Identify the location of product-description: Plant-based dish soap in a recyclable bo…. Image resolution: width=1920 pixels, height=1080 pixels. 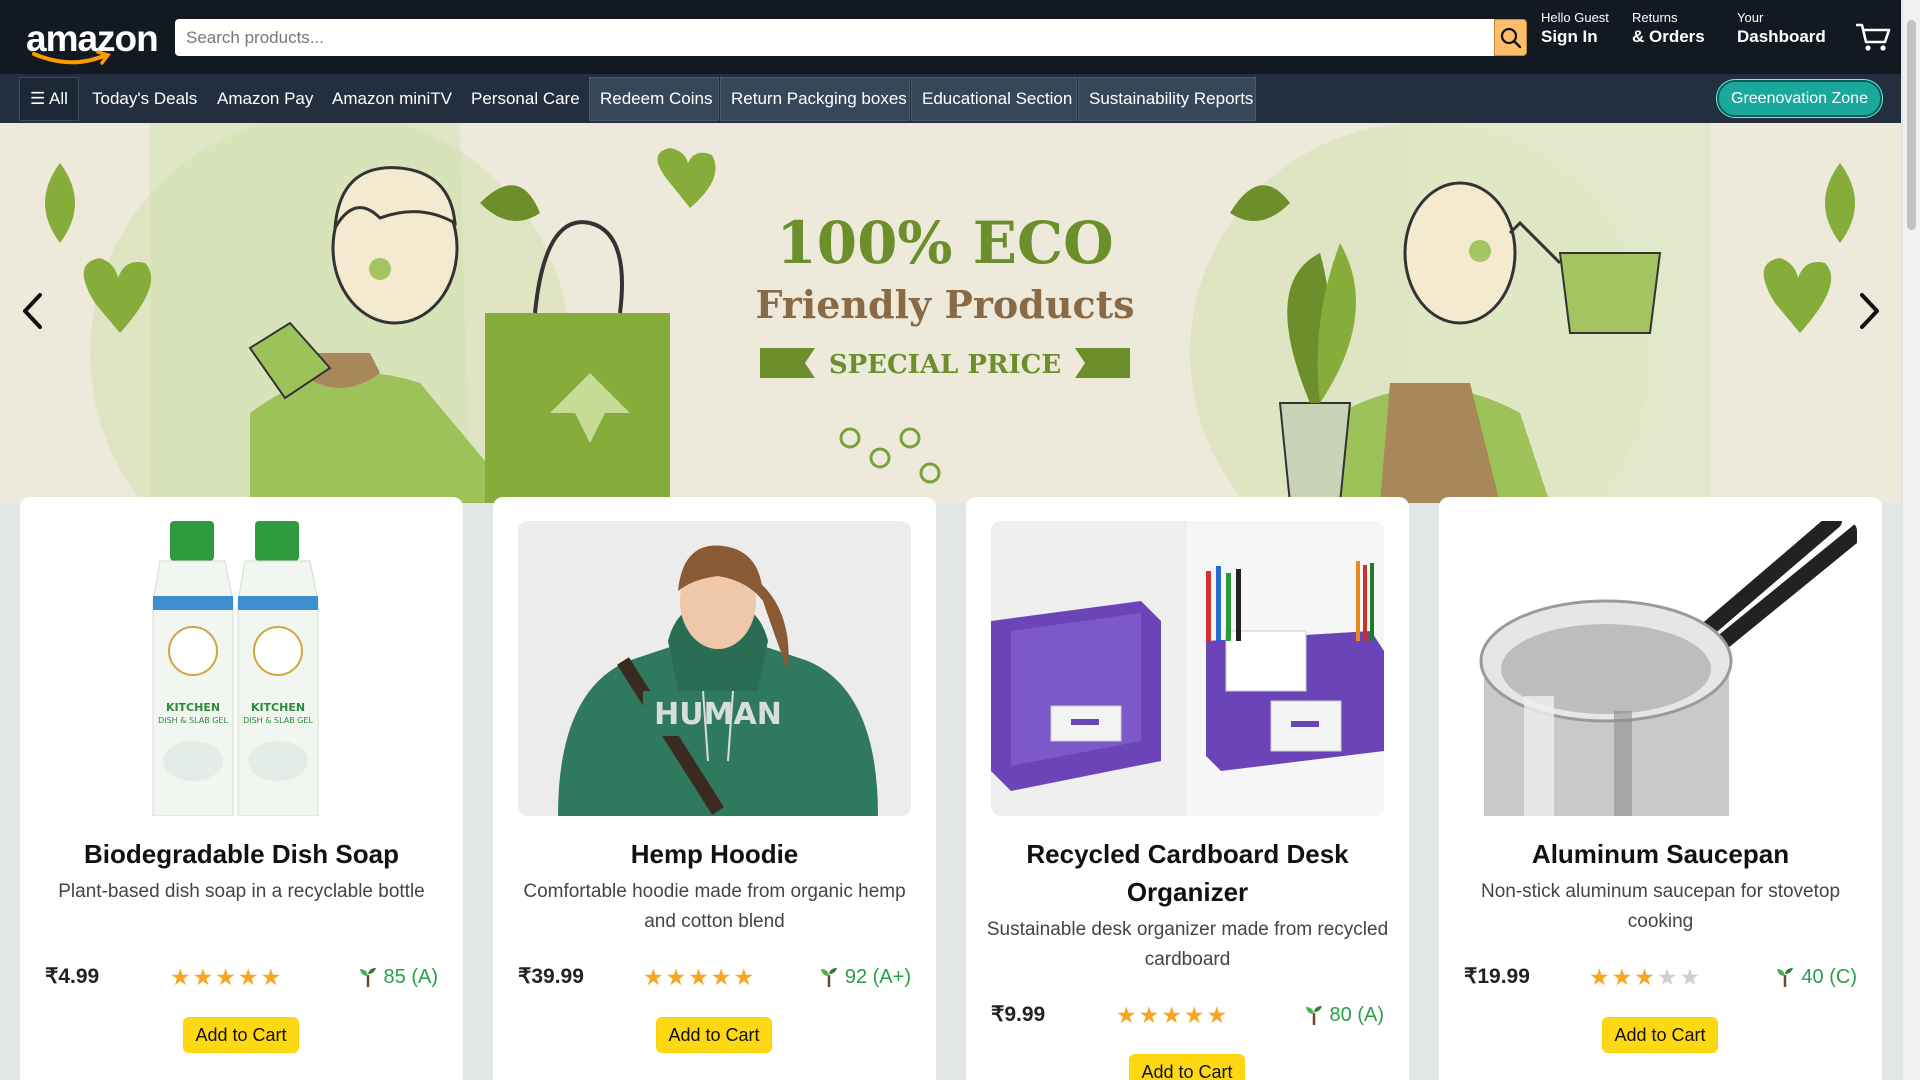
(241, 891).